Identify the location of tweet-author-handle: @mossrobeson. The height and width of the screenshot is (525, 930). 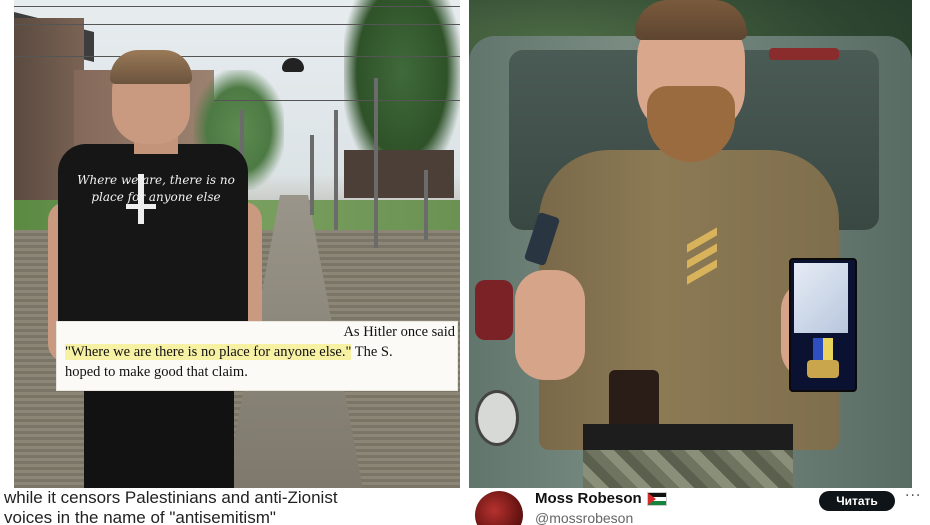
(584, 517).